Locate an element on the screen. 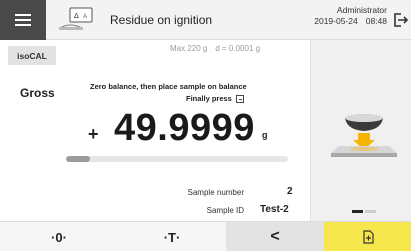 This screenshot has width=411, height=251. bottom-action-bar: ·0· ·T· < is located at coordinates (205, 236).